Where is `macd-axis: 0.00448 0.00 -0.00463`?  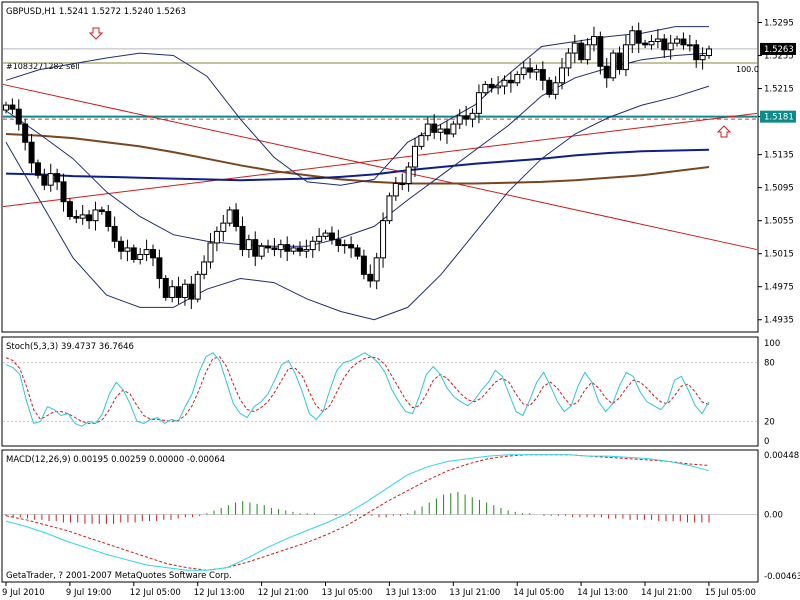
macd-axis: 0.00448 0.00 -0.00463 is located at coordinates (782, 516).